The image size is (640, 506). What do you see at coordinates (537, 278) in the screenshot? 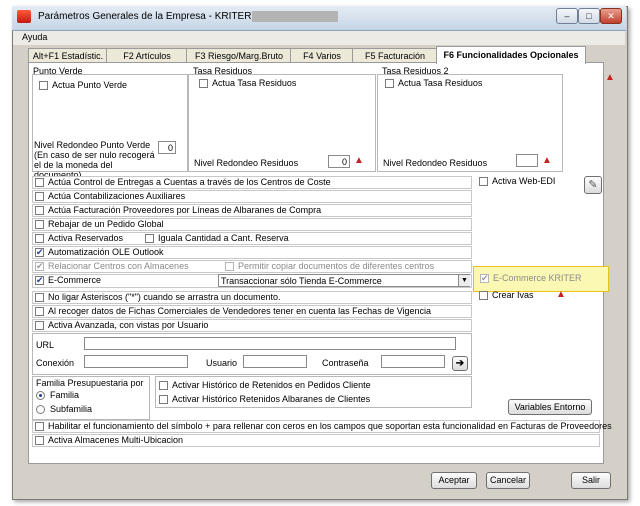
I see `ecommerce-kriter-label: E-Commerce KRITER` at bounding box center [537, 278].